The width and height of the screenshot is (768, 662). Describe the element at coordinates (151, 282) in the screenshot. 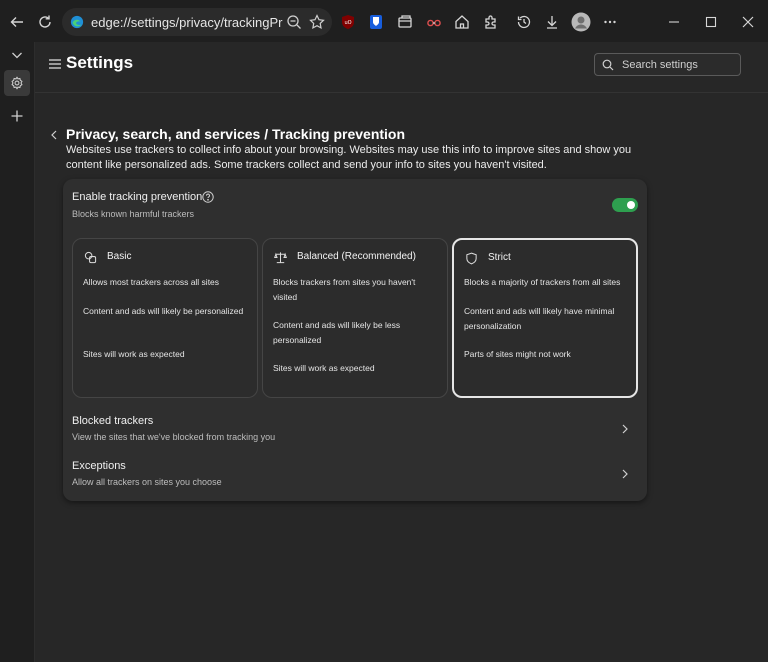

I see `option-line: Allows most trackers across all sites` at that location.